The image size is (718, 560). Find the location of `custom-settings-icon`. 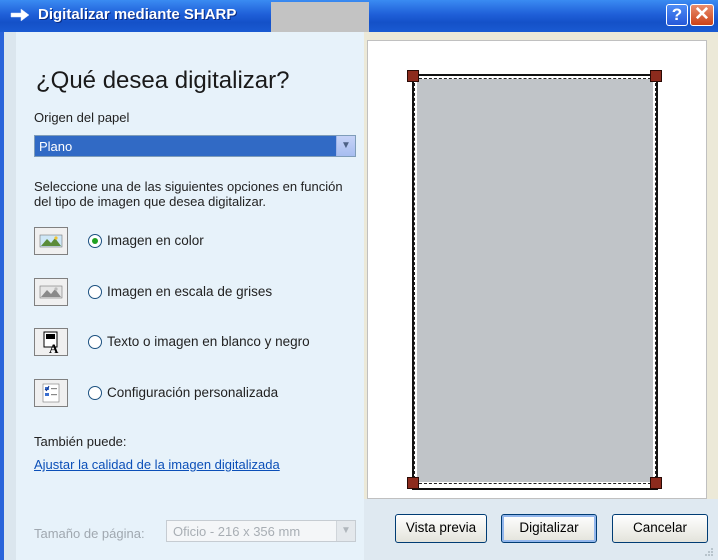

custom-settings-icon is located at coordinates (51, 393).